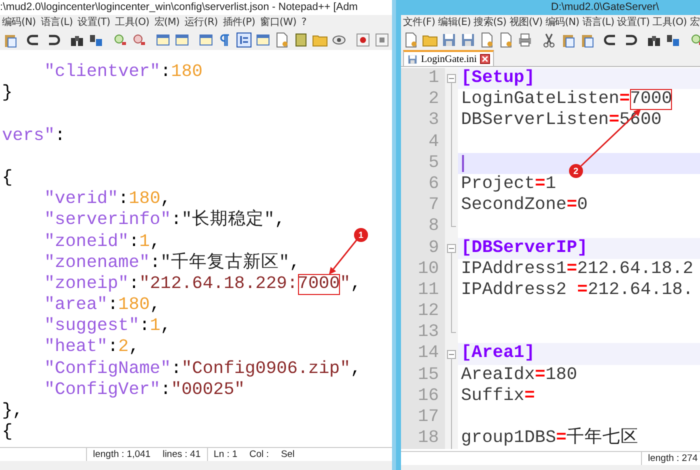 Image resolution: width=700 pixels, height=470 pixels. What do you see at coordinates (525, 22) in the screenshot?
I see `menu-item: 视图(V)` at bounding box center [525, 22].